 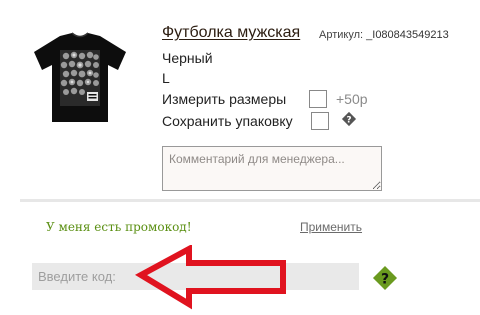 What do you see at coordinates (187, 58) in the screenshot?
I see `product-color: Черный` at bounding box center [187, 58].